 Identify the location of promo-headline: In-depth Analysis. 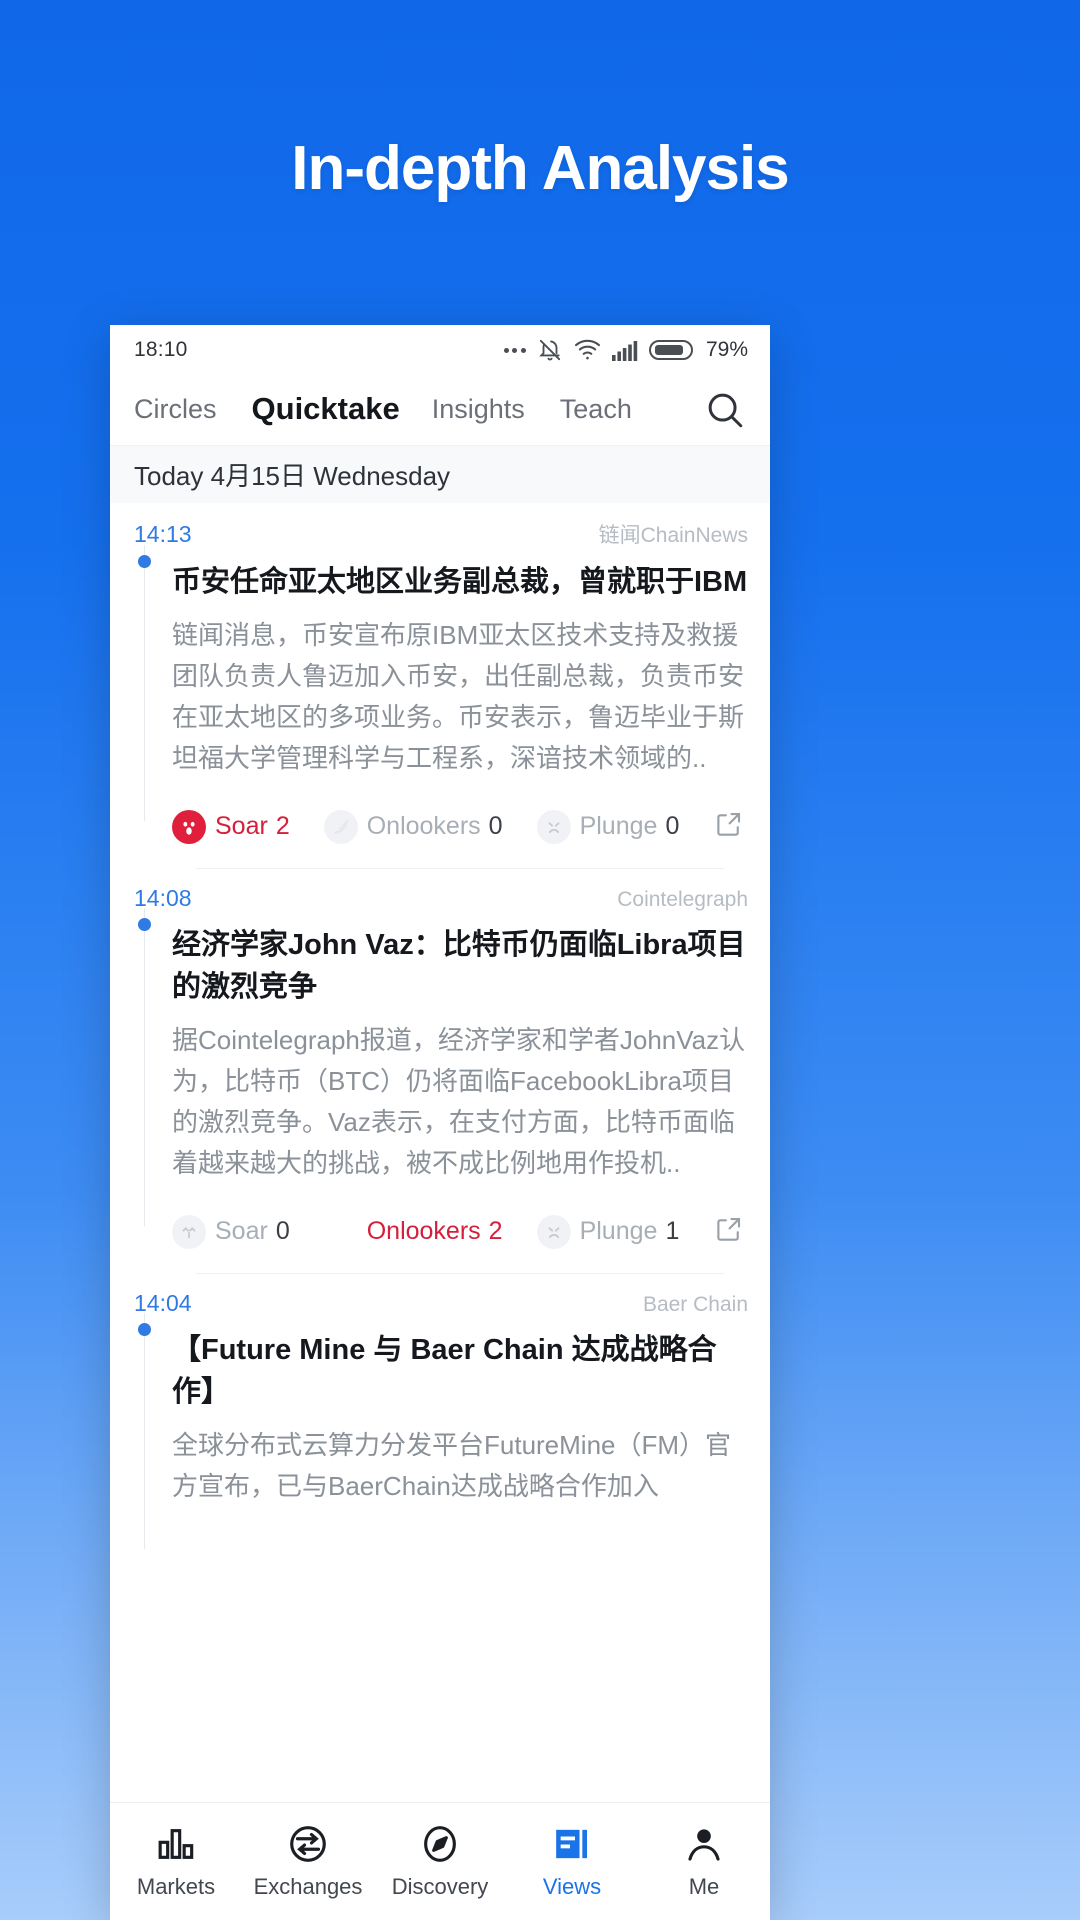
(540, 168).